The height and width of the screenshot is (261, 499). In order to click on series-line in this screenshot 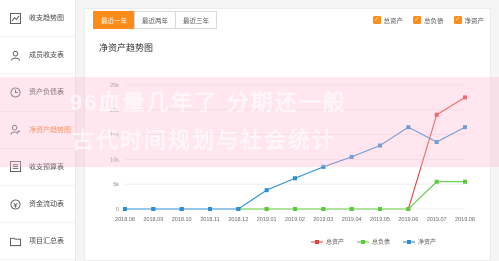, I will do `click(295, 195)`.